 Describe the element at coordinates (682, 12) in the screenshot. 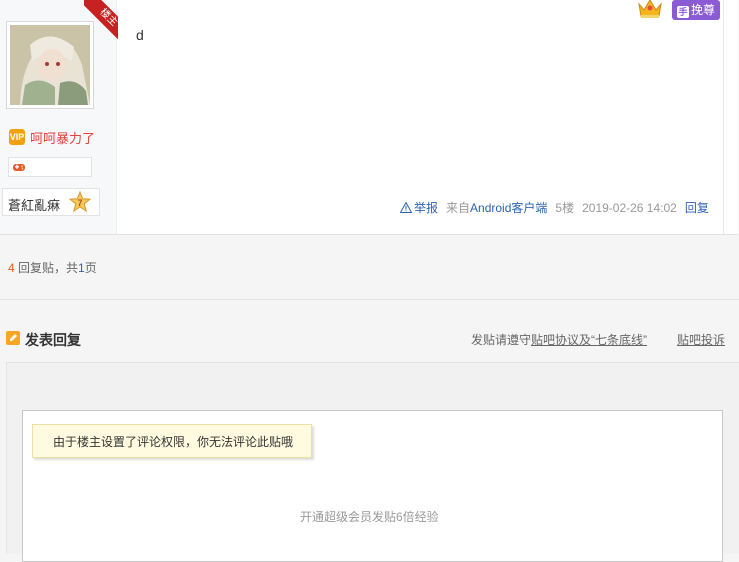

I see `hand-icon: 手` at that location.